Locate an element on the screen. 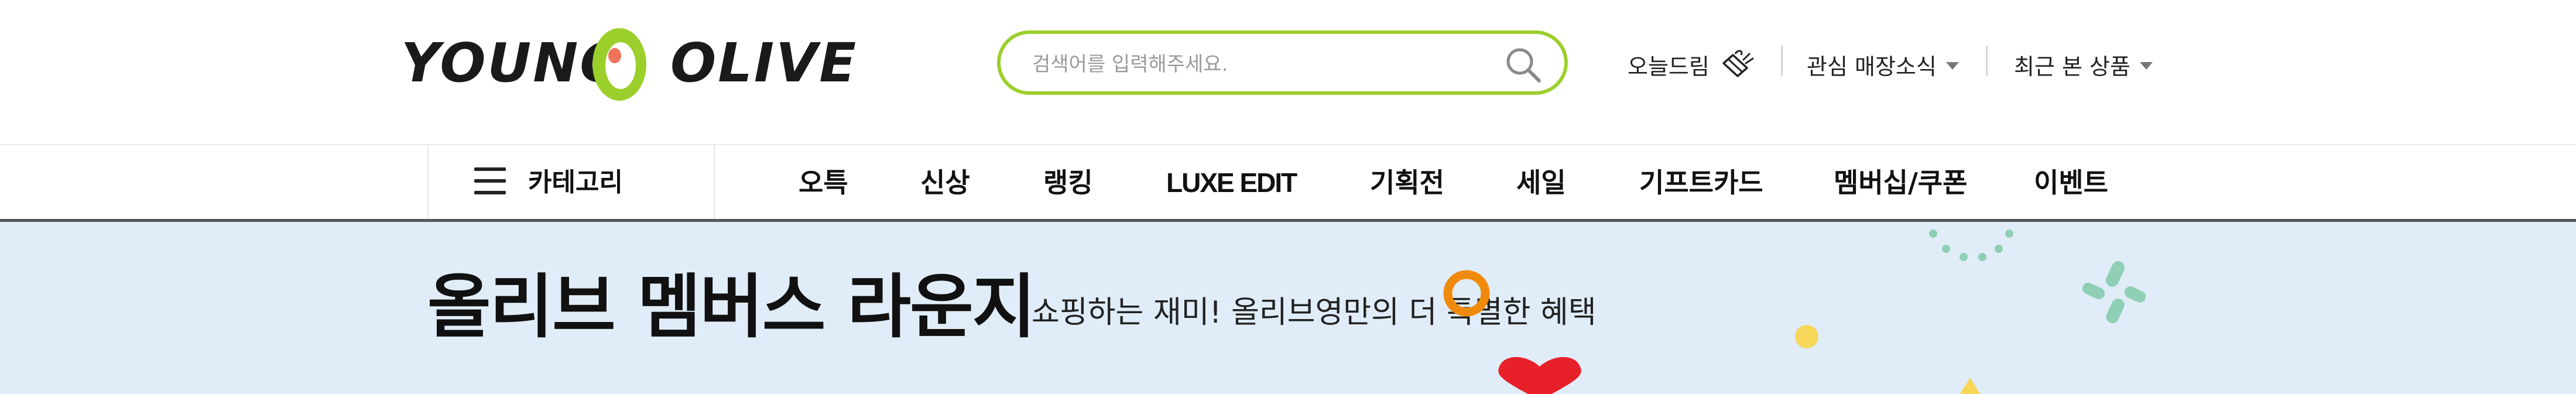 The height and width of the screenshot is (394, 2576). category-label: 카테고리 is located at coordinates (575, 182).